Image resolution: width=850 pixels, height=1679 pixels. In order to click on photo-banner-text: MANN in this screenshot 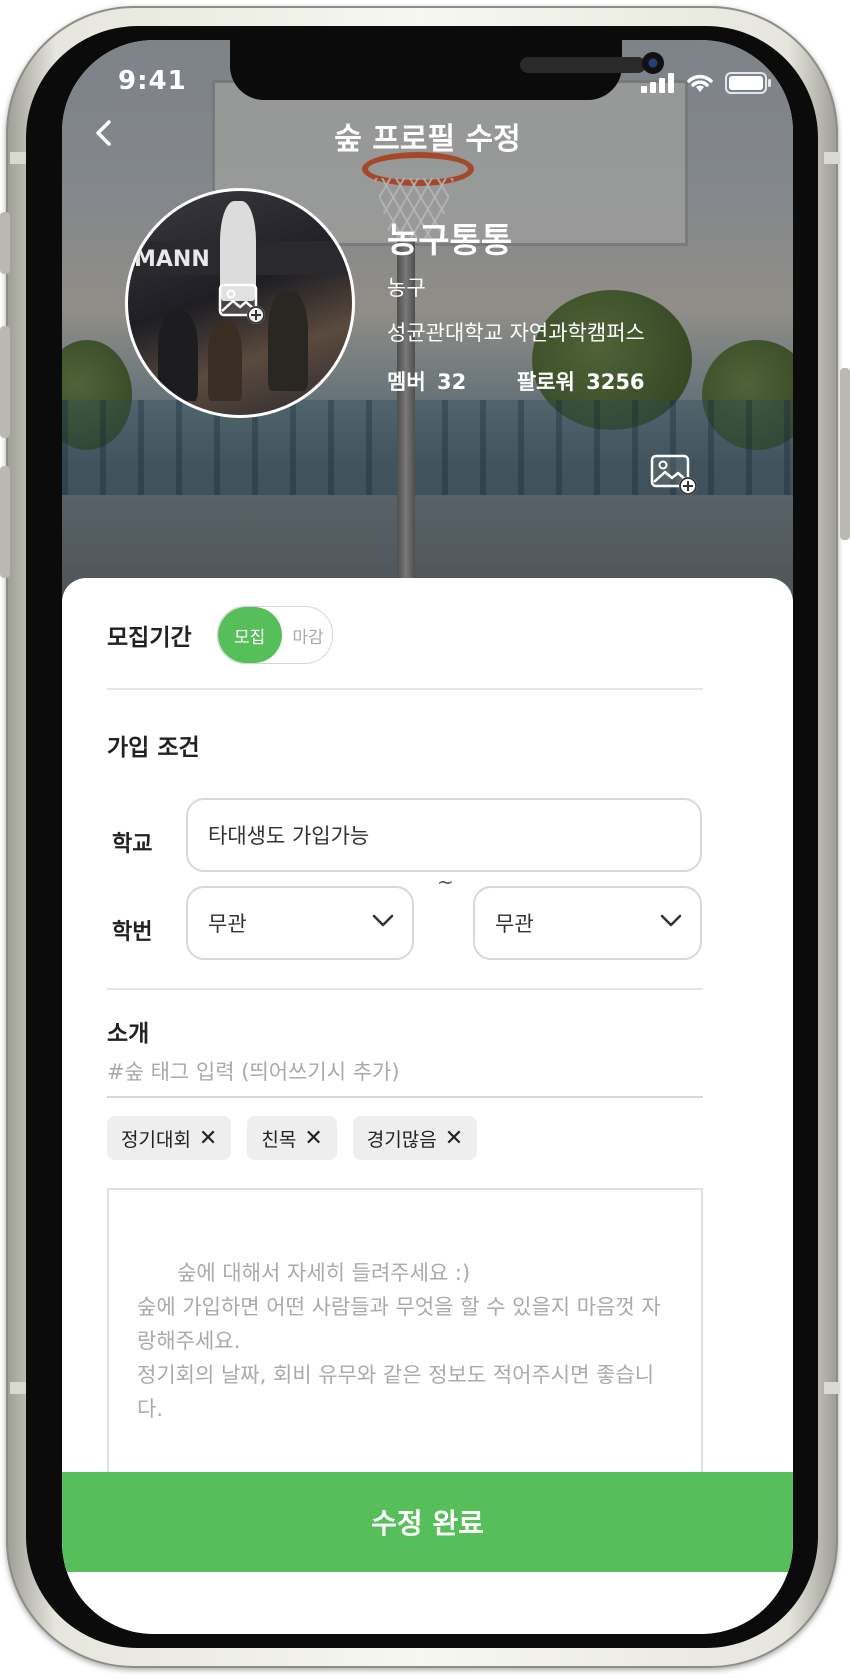, I will do `click(172, 259)`.